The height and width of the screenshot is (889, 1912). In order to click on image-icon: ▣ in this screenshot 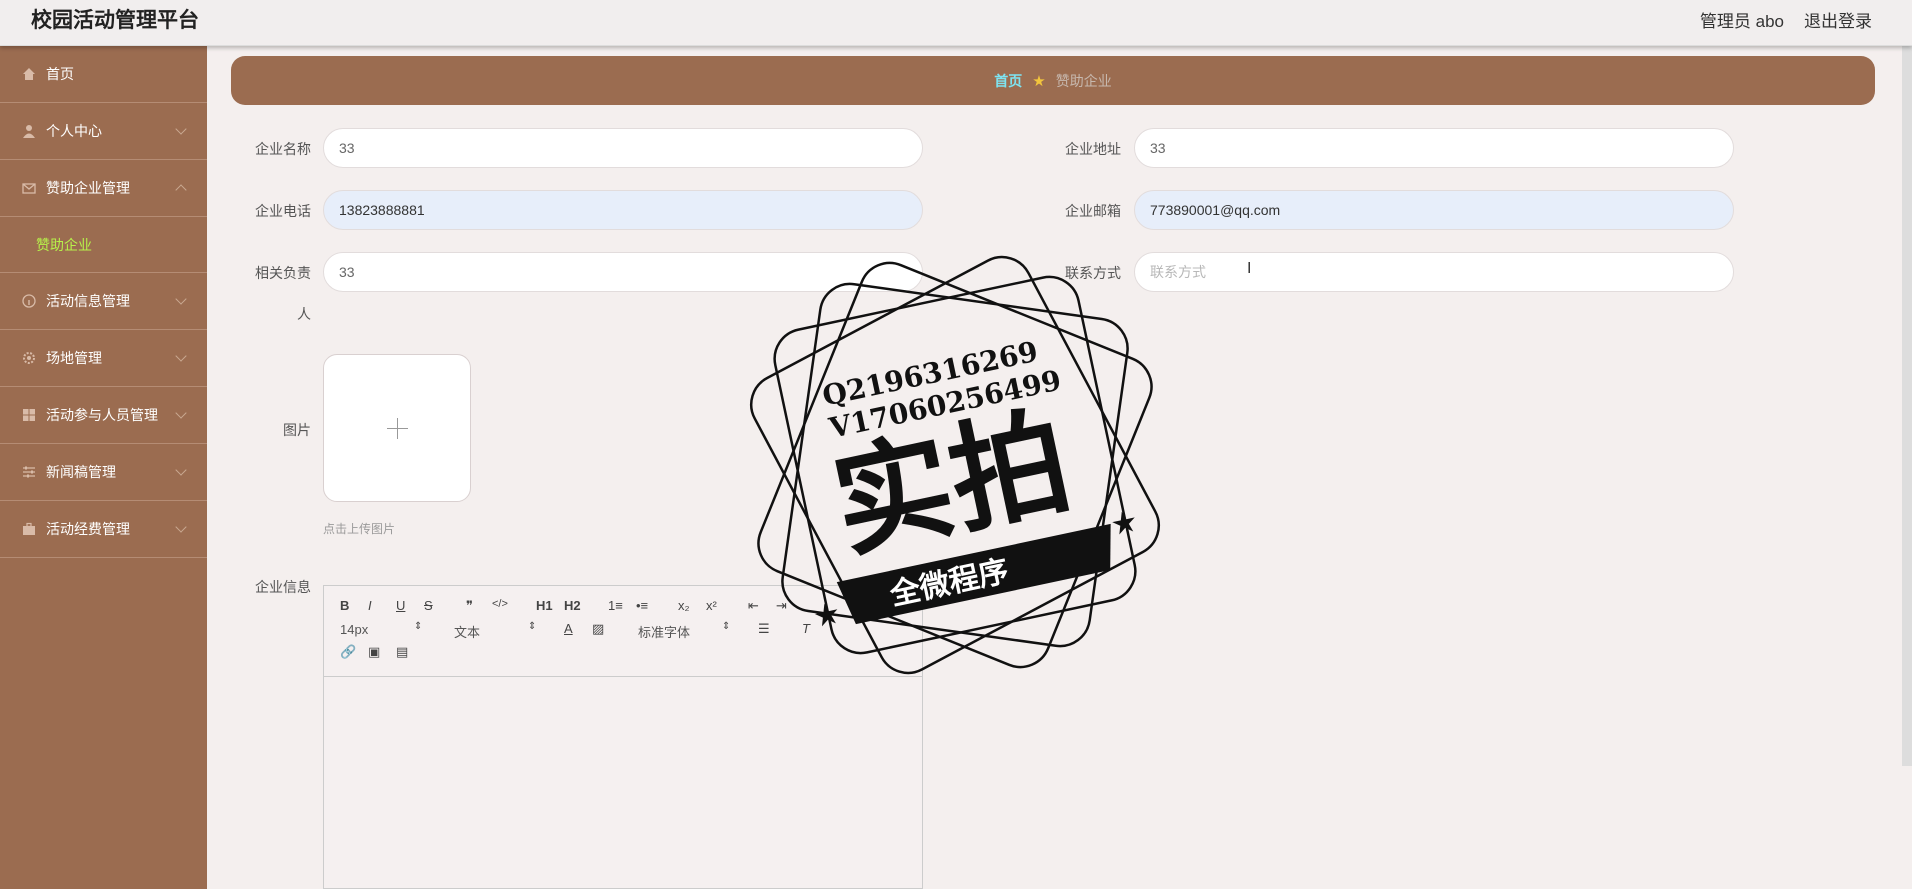, I will do `click(374, 652)`.